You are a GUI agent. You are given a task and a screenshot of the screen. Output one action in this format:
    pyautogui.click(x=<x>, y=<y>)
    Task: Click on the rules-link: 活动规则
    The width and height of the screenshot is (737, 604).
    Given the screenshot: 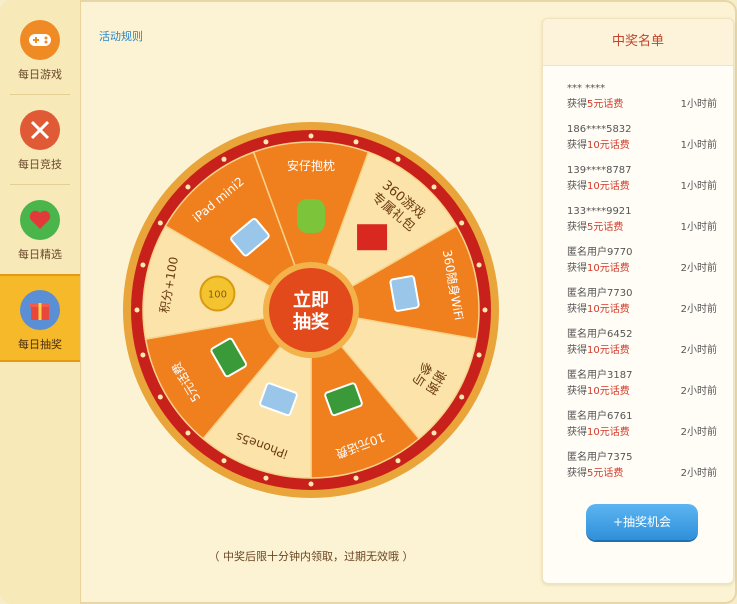 What is the action you would take?
    pyautogui.click(x=121, y=36)
    